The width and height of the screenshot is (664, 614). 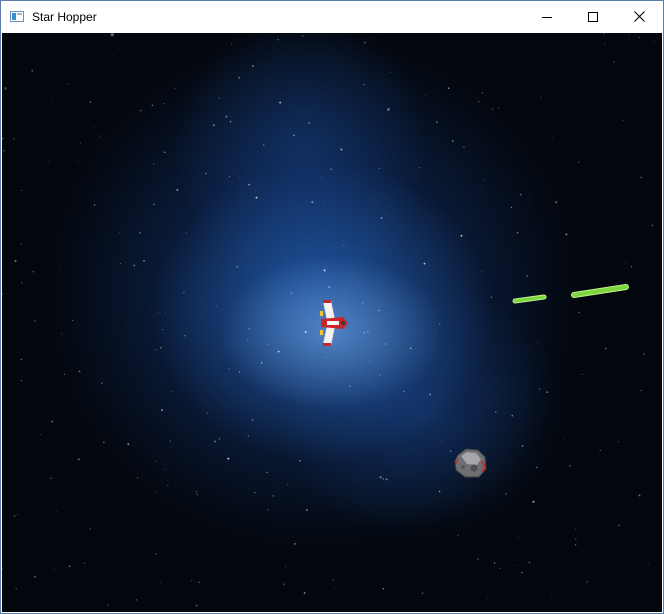 I want to click on close-button, so click(x=639, y=16).